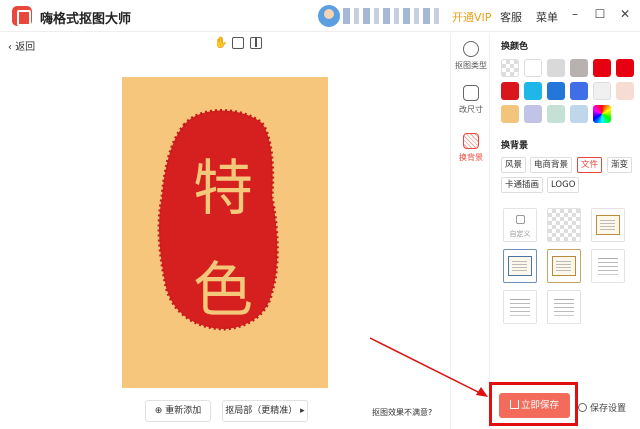 Image resolution: width=640 pixels, height=429 pixels. Describe the element at coordinates (471, 157) in the screenshot. I see `tab-label: 换背景` at that location.